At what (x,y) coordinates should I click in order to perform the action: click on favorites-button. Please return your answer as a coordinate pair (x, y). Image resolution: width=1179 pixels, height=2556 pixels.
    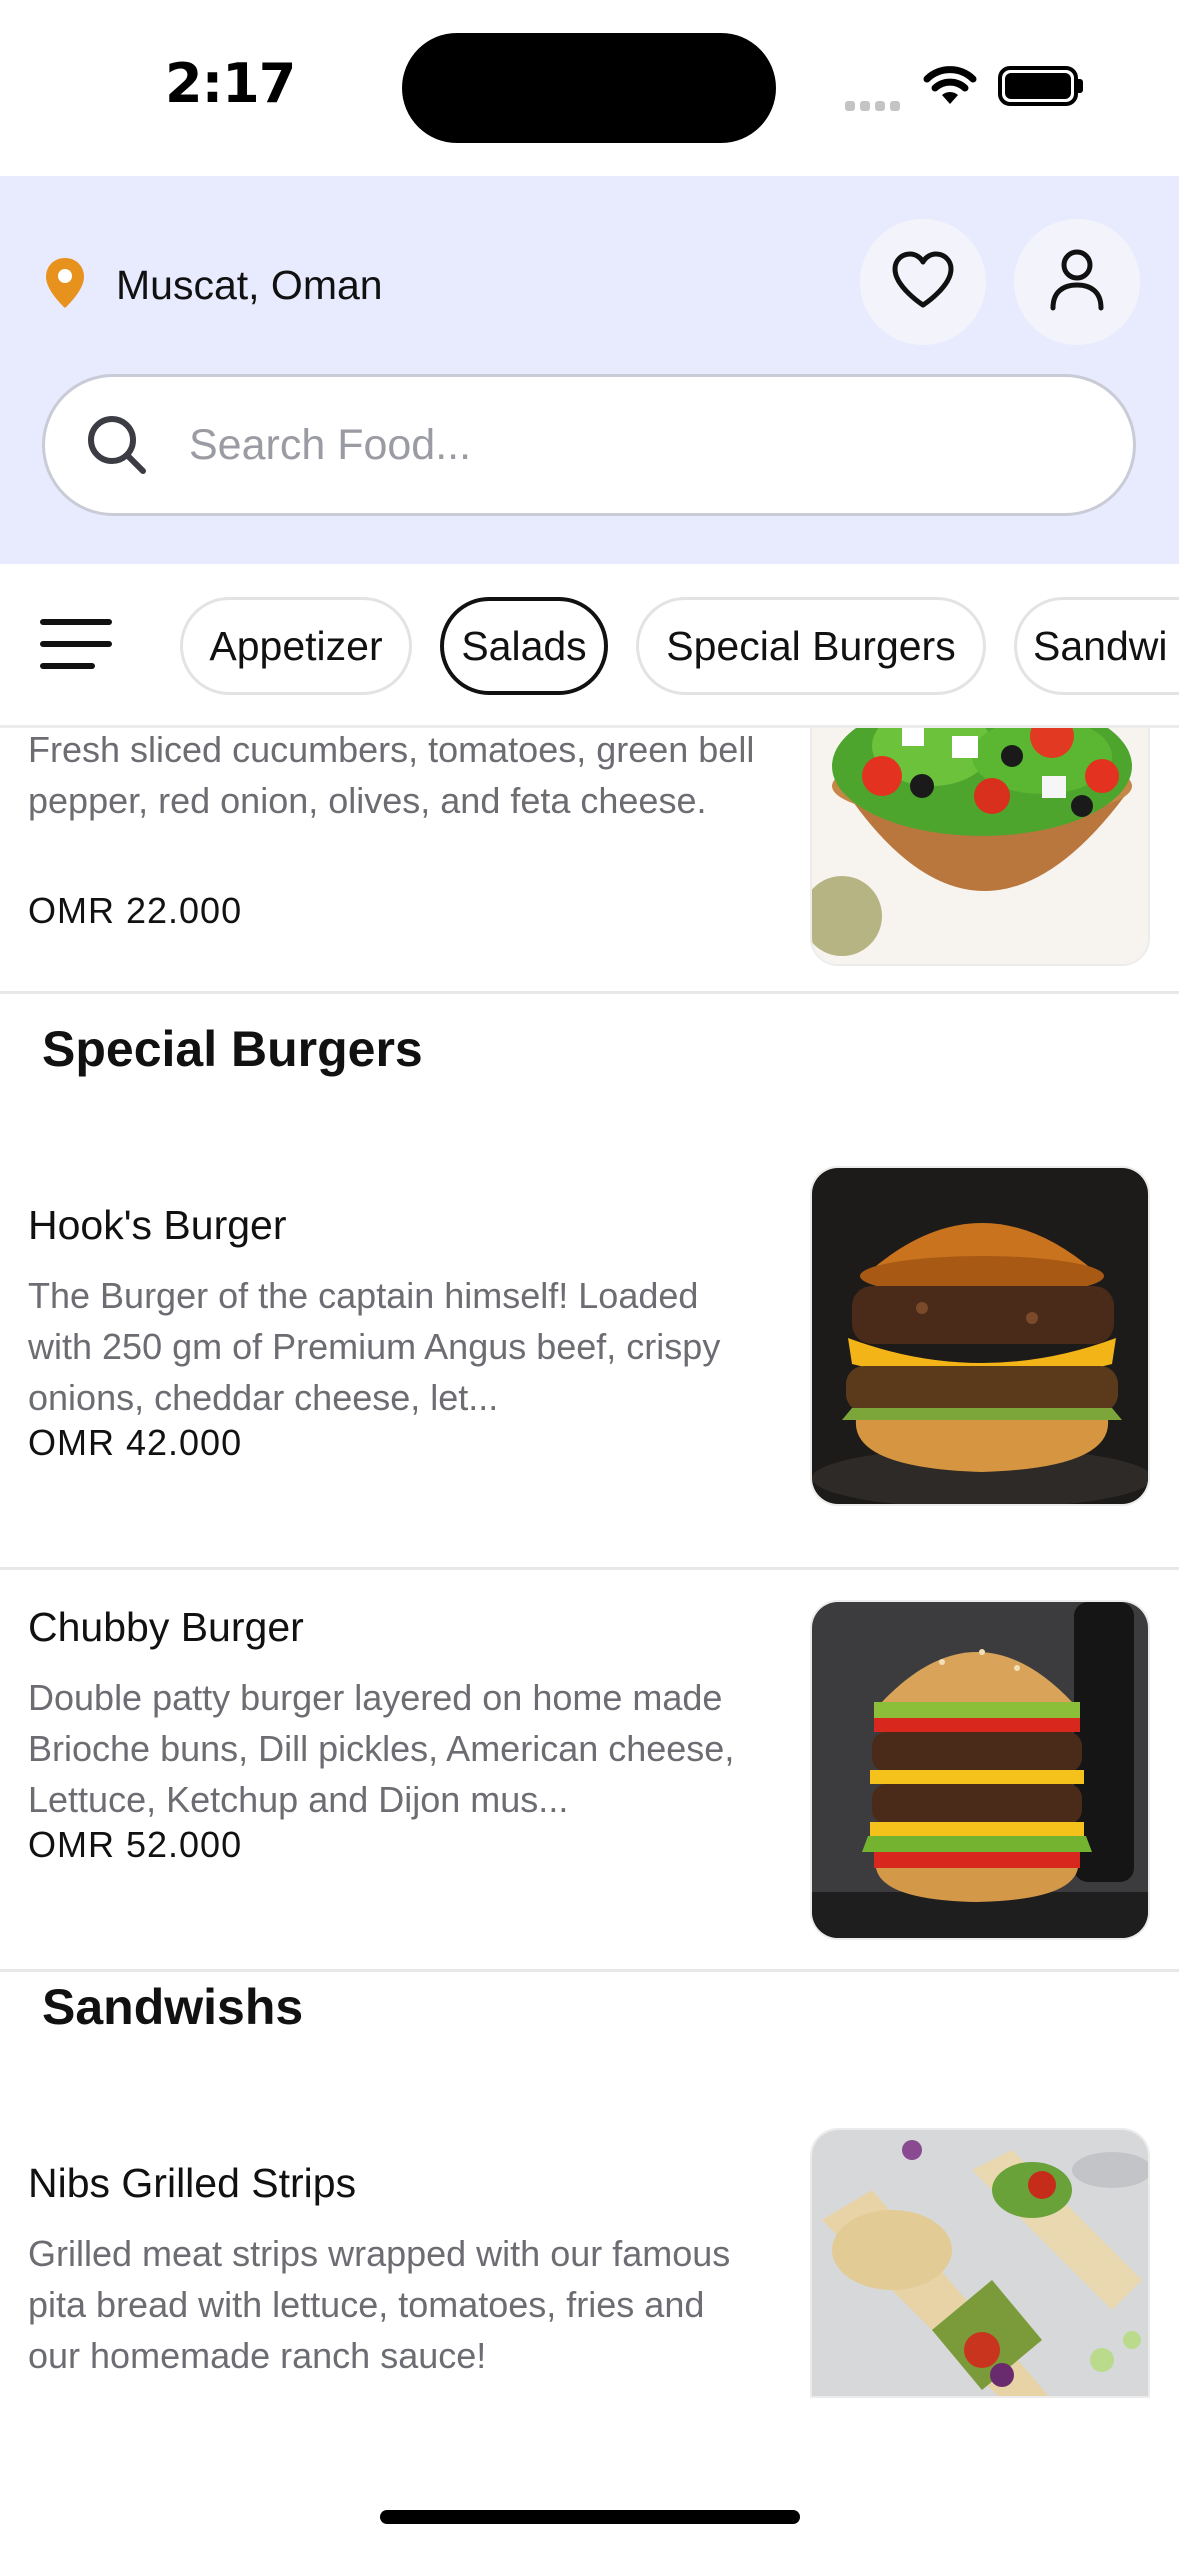
    Looking at the image, I should click on (923, 282).